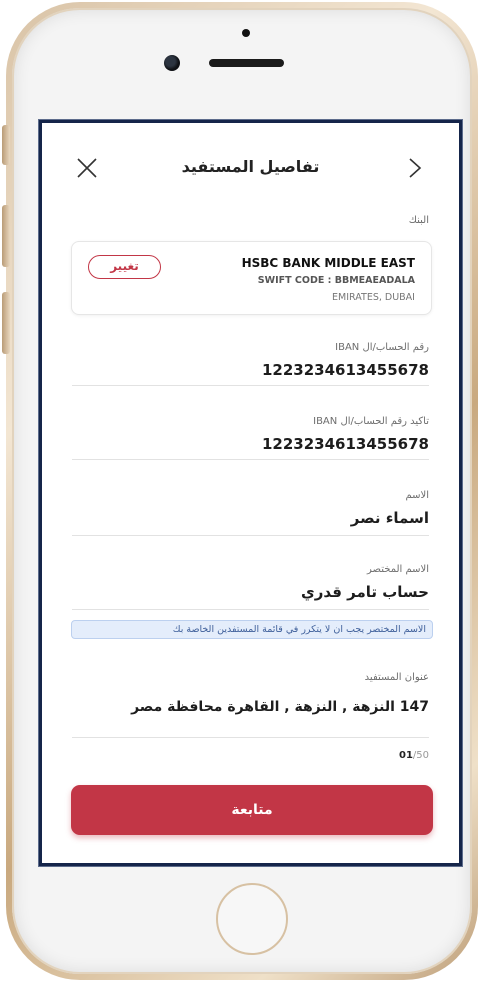 This screenshot has width=485, height=983. Describe the element at coordinates (246, 33) in the screenshot. I see `sensor` at that location.